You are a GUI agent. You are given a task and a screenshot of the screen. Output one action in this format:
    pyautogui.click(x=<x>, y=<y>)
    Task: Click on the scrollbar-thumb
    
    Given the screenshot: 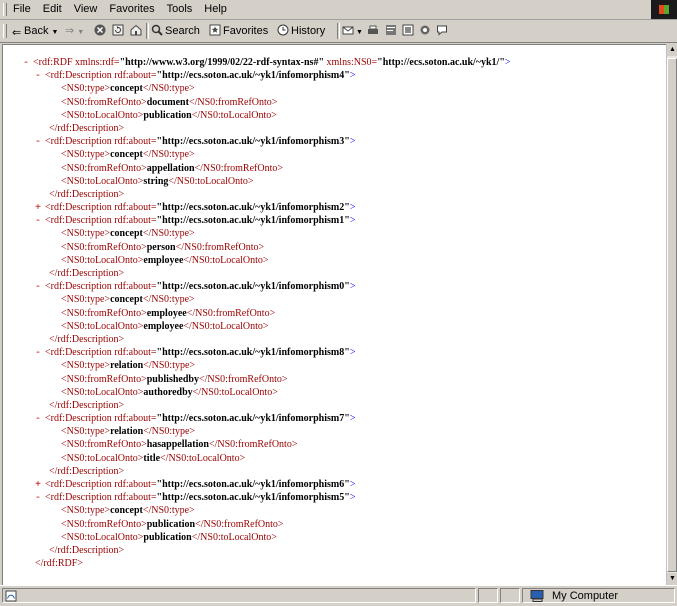 What is the action you would take?
    pyautogui.click(x=672, y=315)
    